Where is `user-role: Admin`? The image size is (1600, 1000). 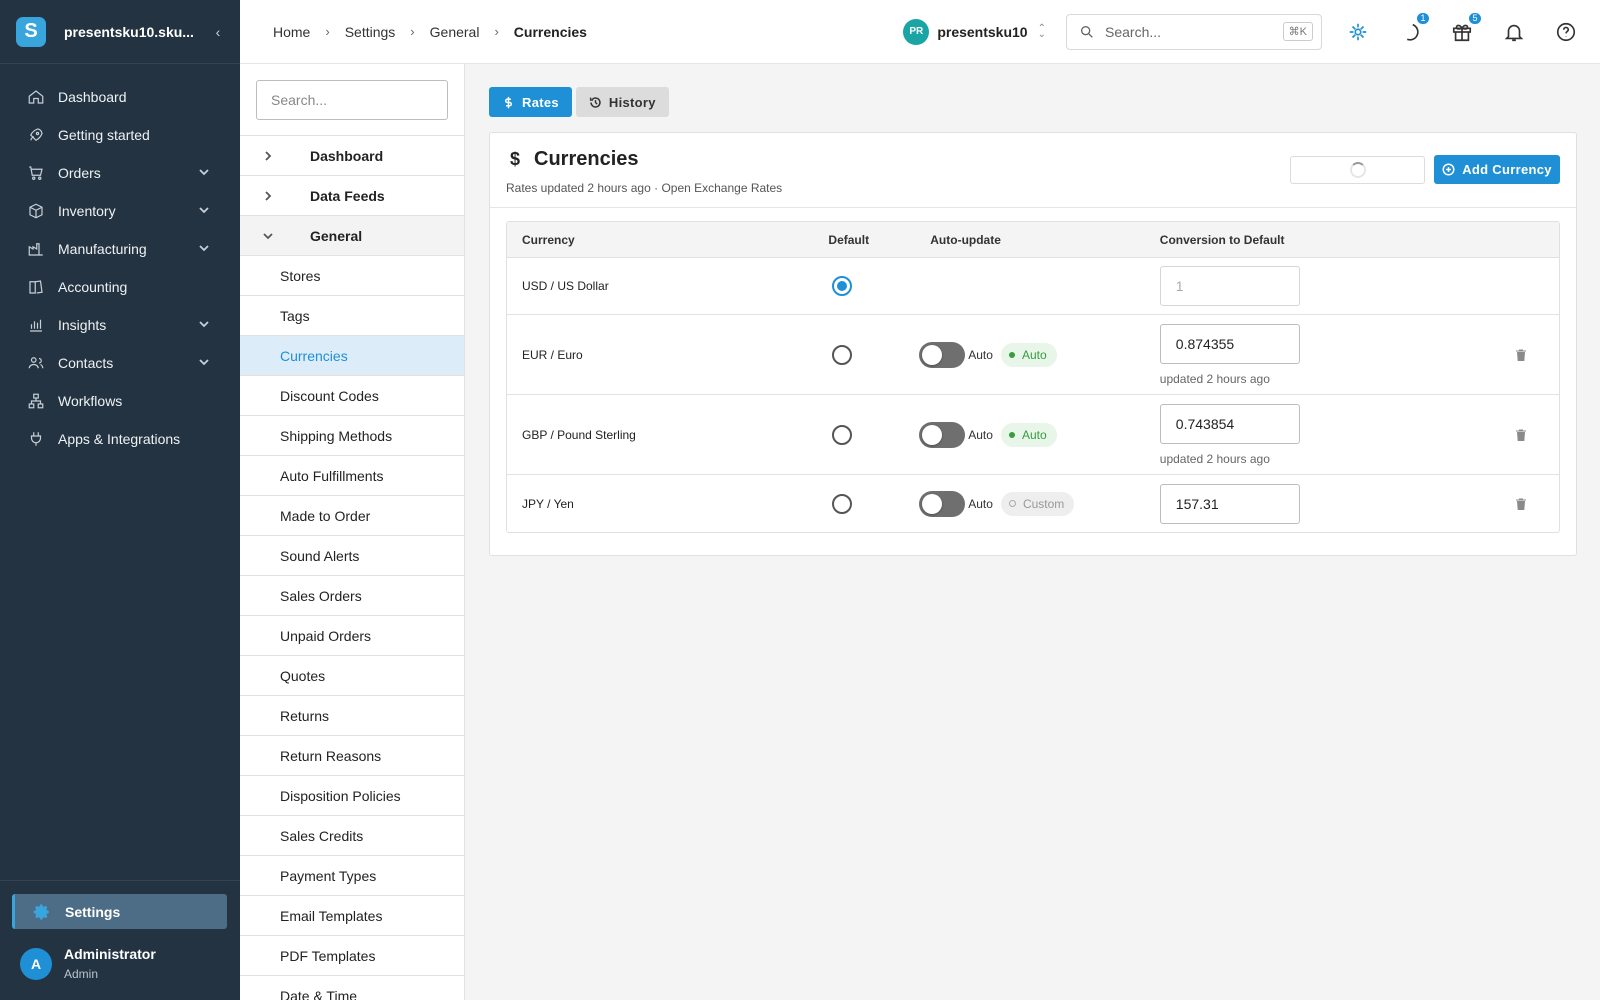 user-role: Admin is located at coordinates (81, 974).